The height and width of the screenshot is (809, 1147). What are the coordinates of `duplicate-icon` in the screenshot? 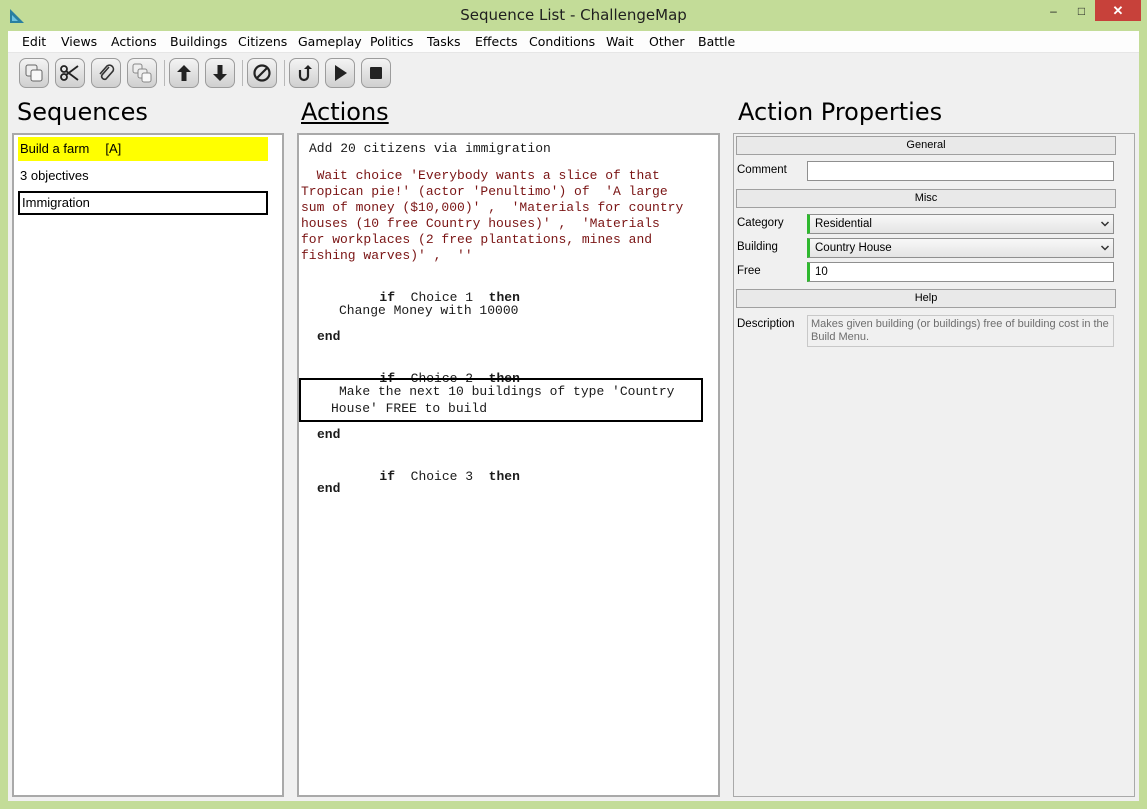 It's located at (142, 73).